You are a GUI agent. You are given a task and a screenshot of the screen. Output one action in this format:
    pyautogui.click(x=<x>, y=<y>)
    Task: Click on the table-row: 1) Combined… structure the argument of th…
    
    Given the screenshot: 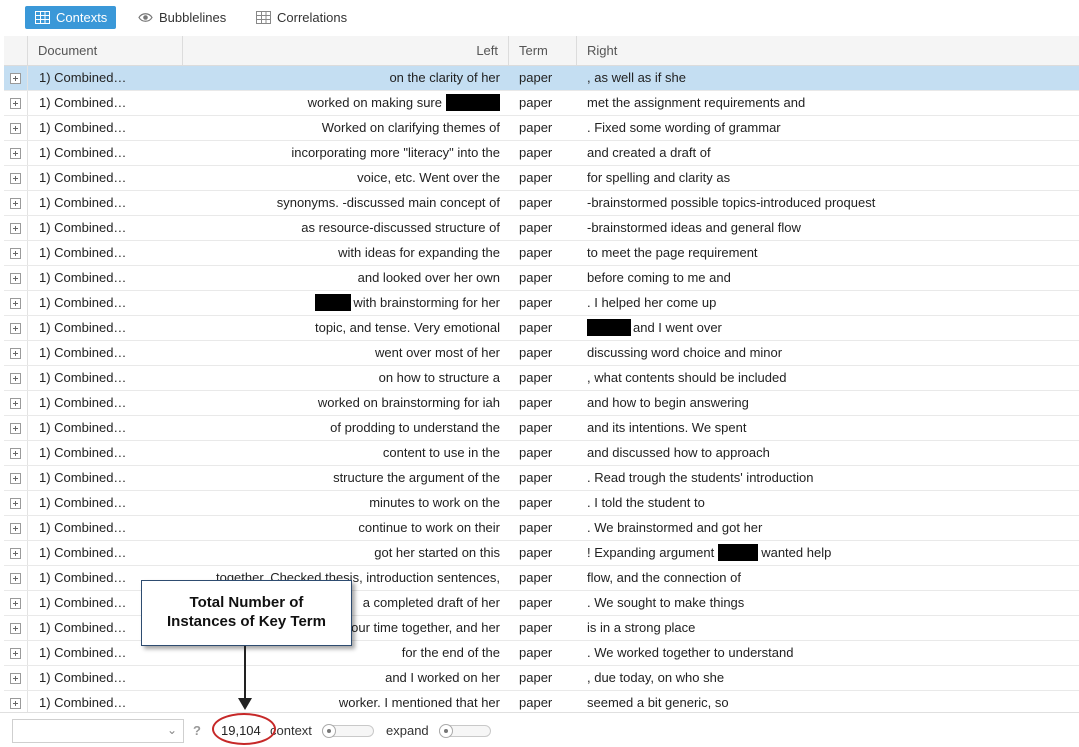 What is the action you would take?
    pyautogui.click(x=541, y=478)
    